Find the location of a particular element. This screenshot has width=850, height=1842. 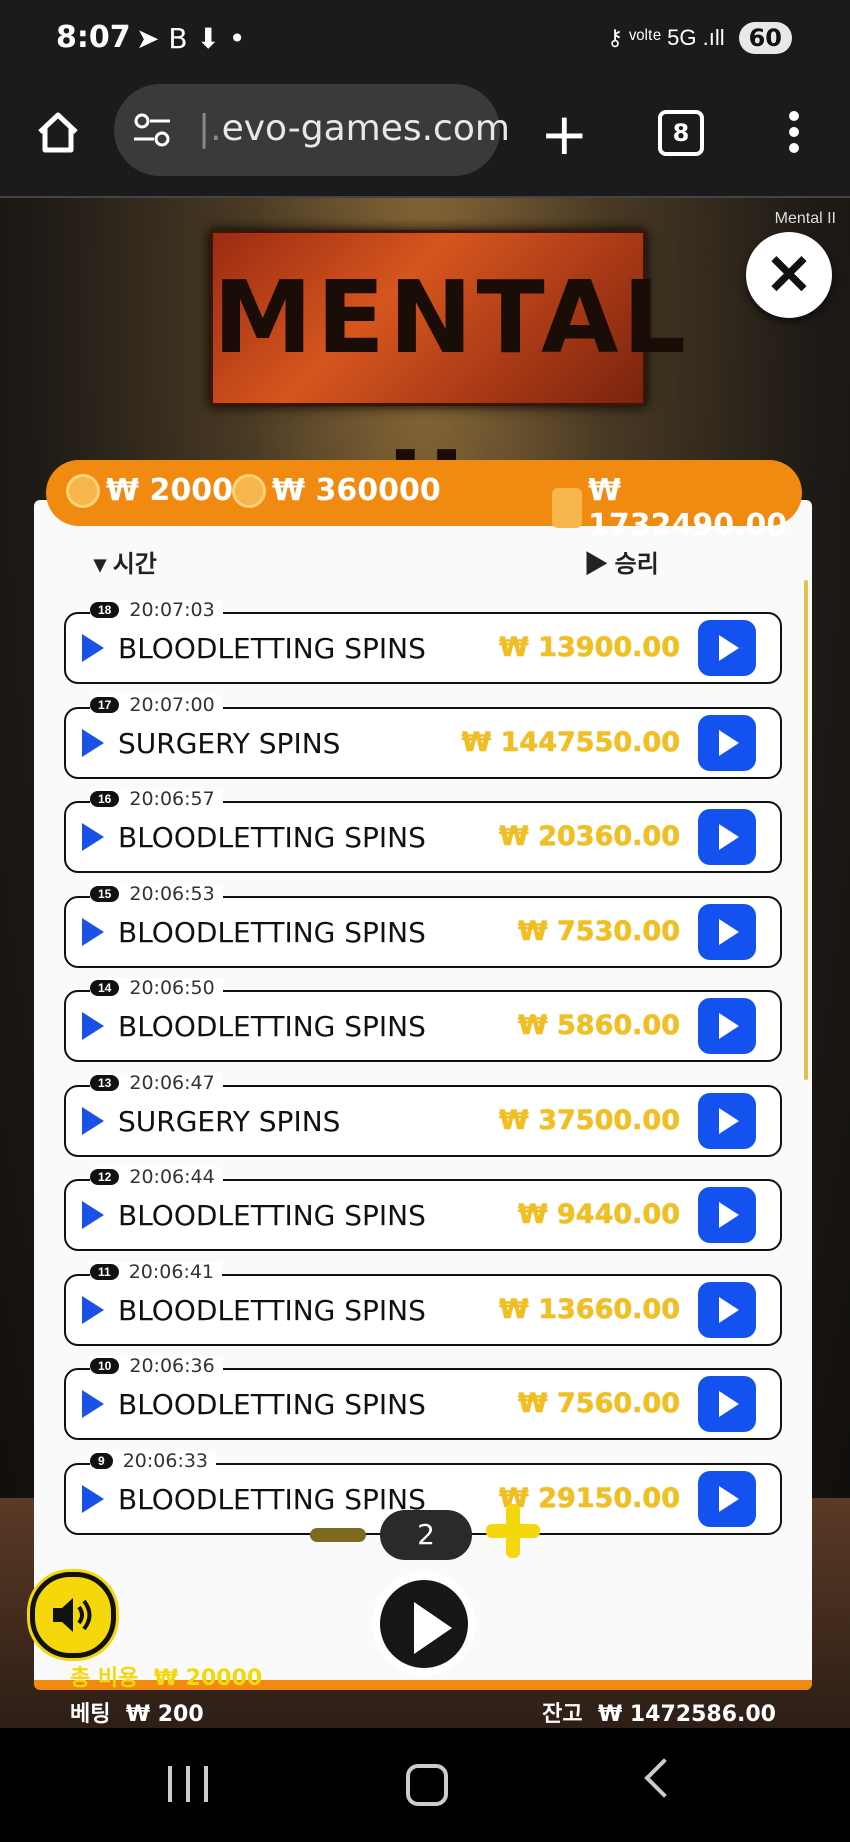

history-header: ₩ 20000 ₩ 360000 ₩ 1732490.00 is located at coordinates (424, 501).